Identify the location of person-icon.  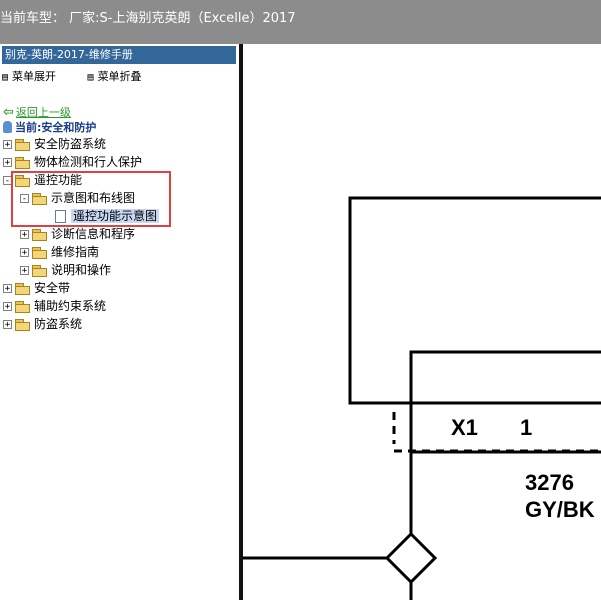
(7, 127).